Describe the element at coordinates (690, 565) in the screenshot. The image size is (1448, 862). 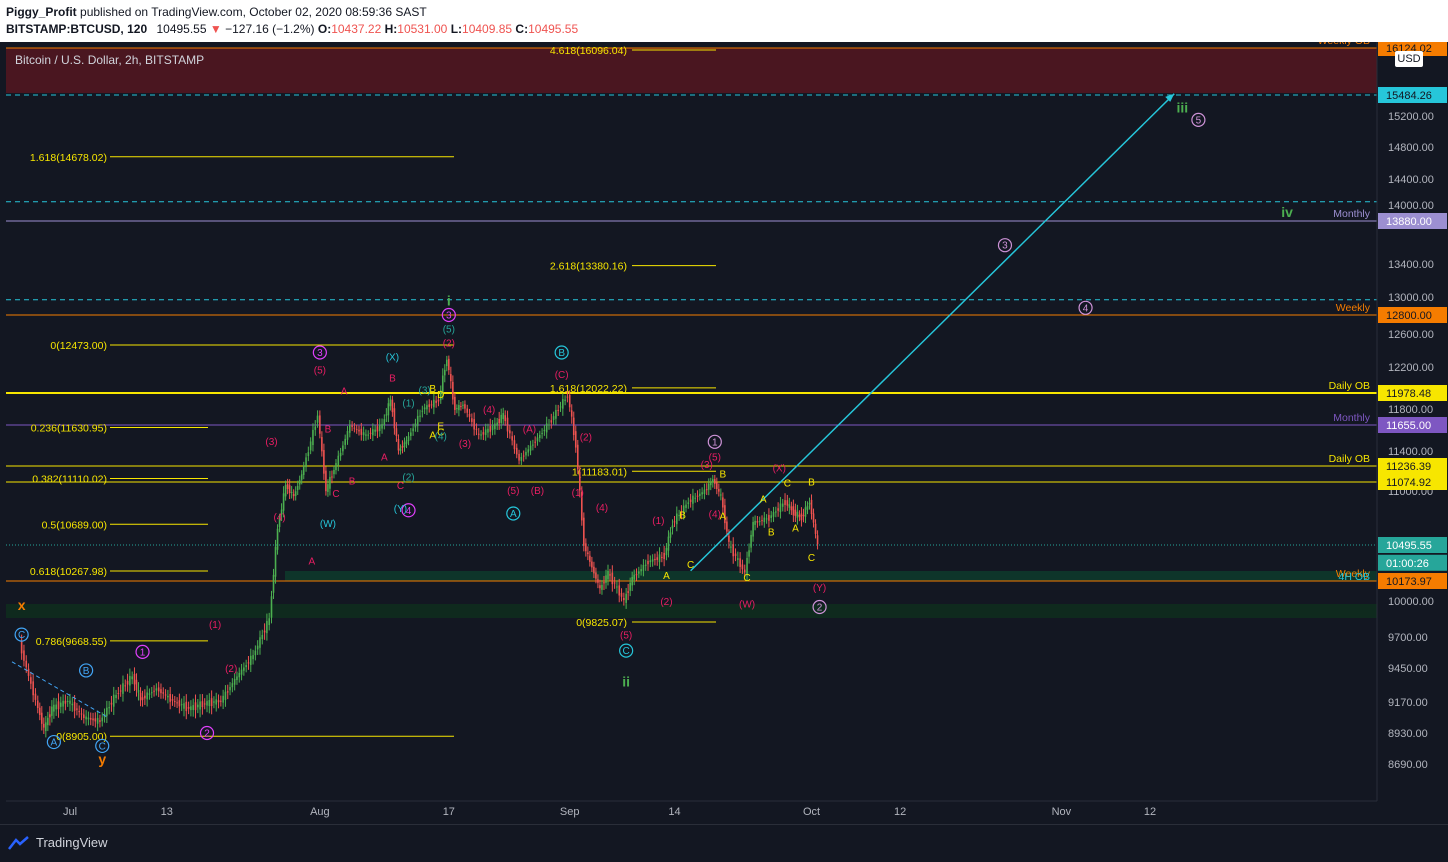
I see `wave-label: C` at that location.